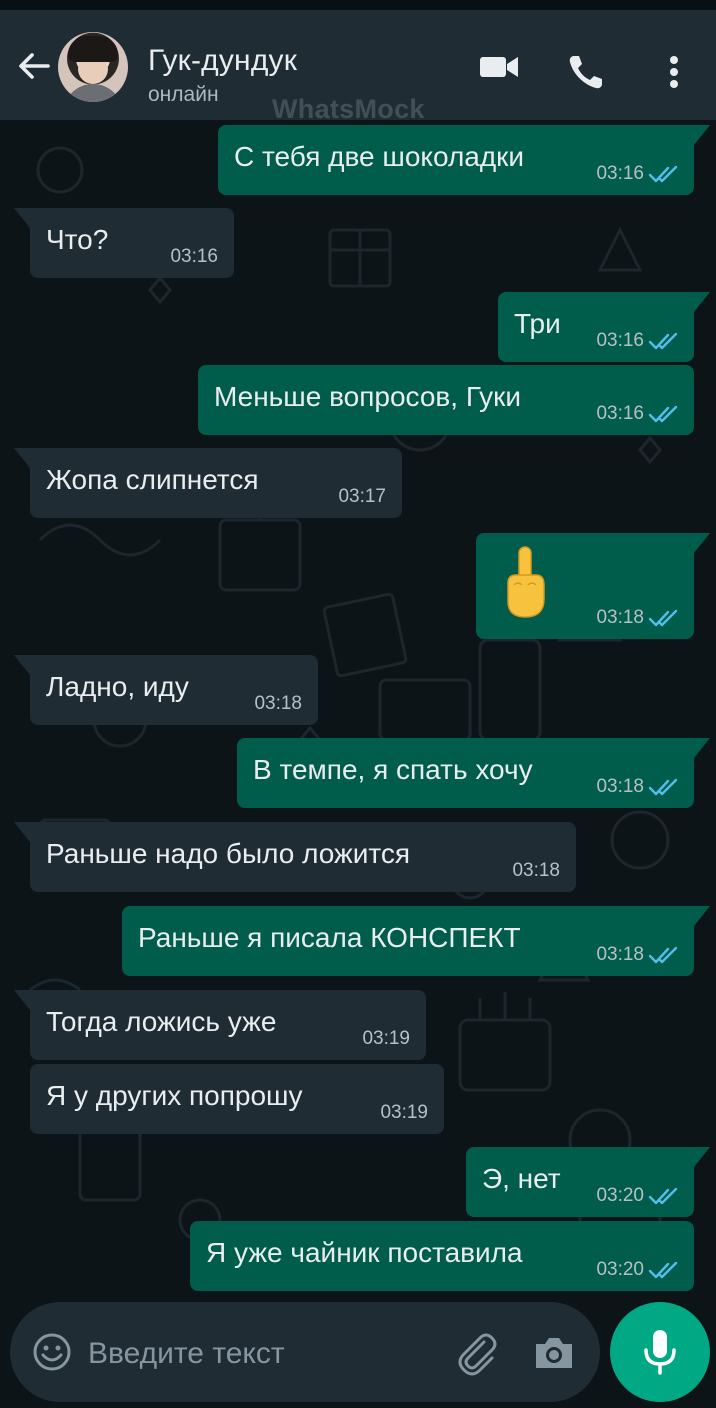  I want to click on video-camera-icon, so click(499, 67).